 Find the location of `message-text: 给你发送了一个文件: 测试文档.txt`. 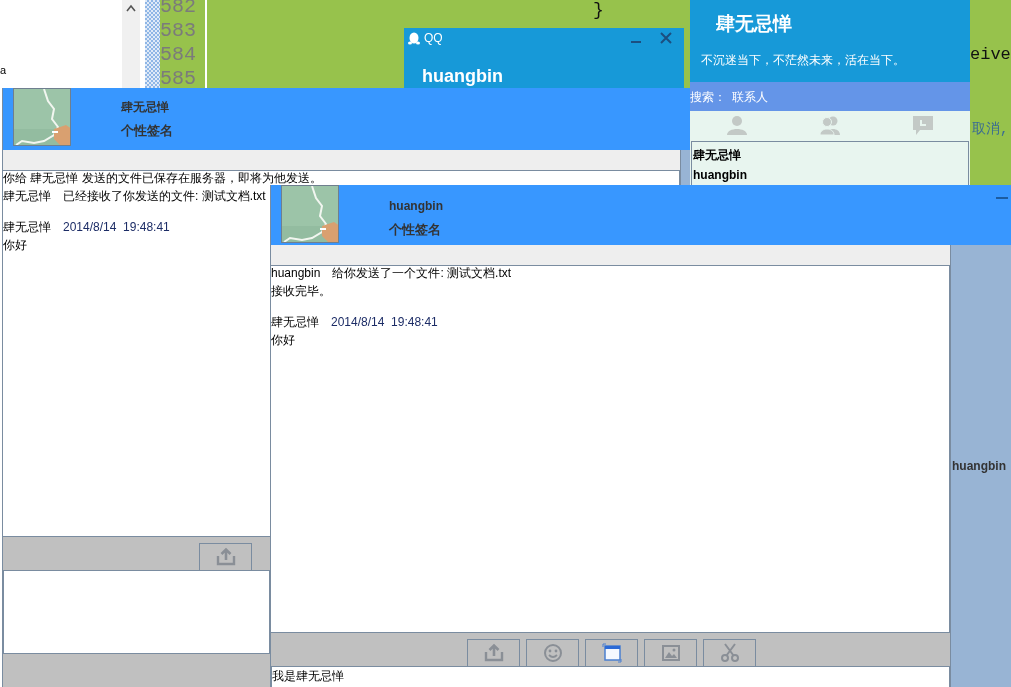

message-text: 给你发送了一个文件: 测试文档.txt is located at coordinates (422, 273).